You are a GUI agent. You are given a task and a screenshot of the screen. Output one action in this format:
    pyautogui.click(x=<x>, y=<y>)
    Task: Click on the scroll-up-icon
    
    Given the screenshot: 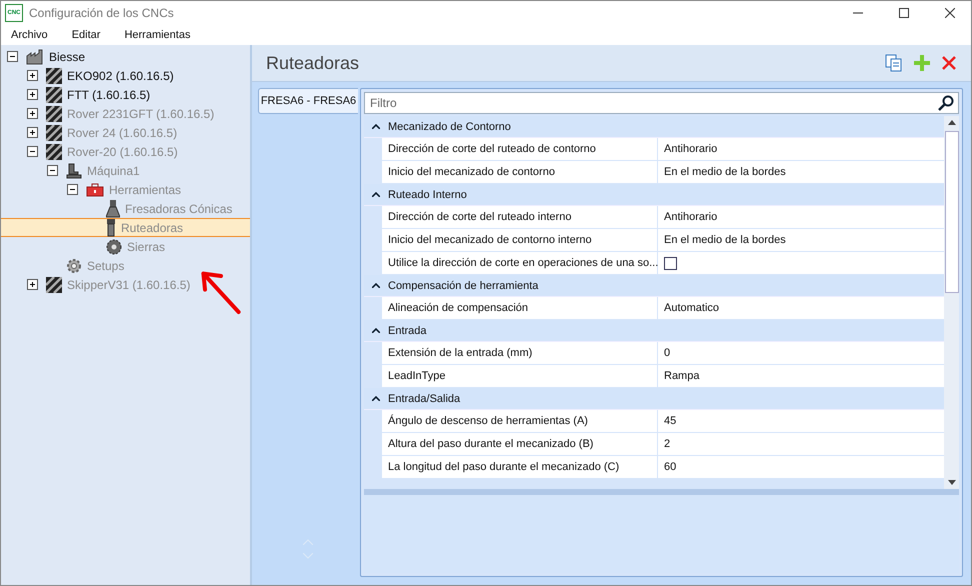 What is the action you would take?
    pyautogui.click(x=952, y=122)
    